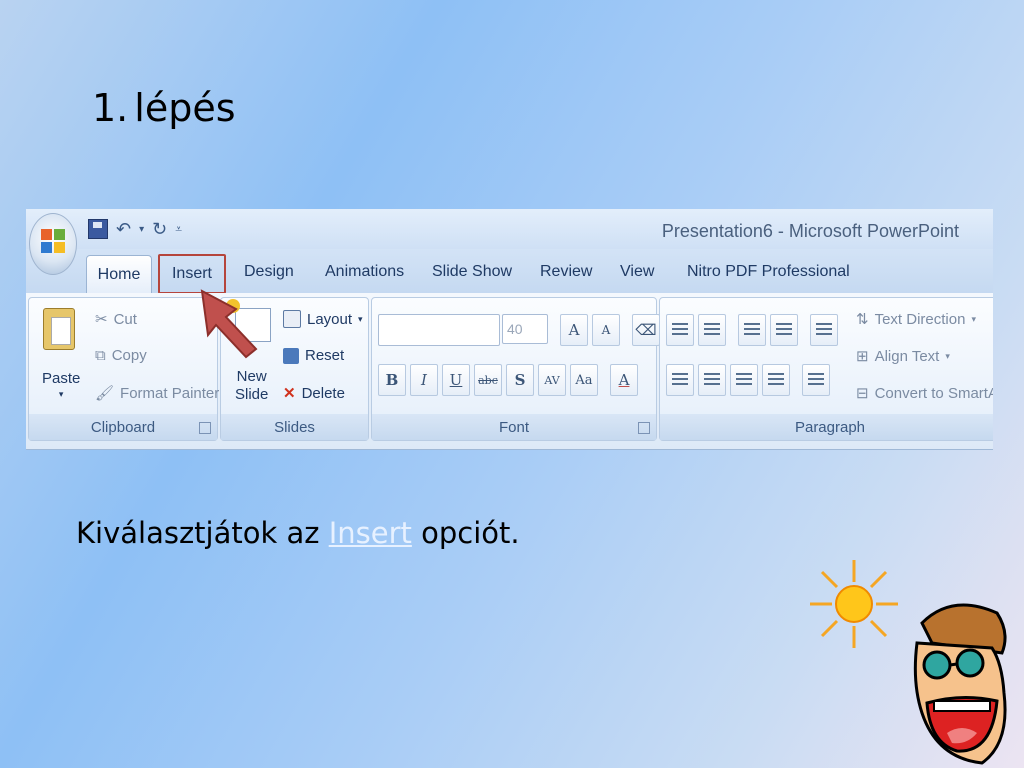 This screenshot has width=1024, height=768. Describe the element at coordinates (157, 393) in the screenshot. I see `format-painter-button: 🖌 Format Painter` at that location.